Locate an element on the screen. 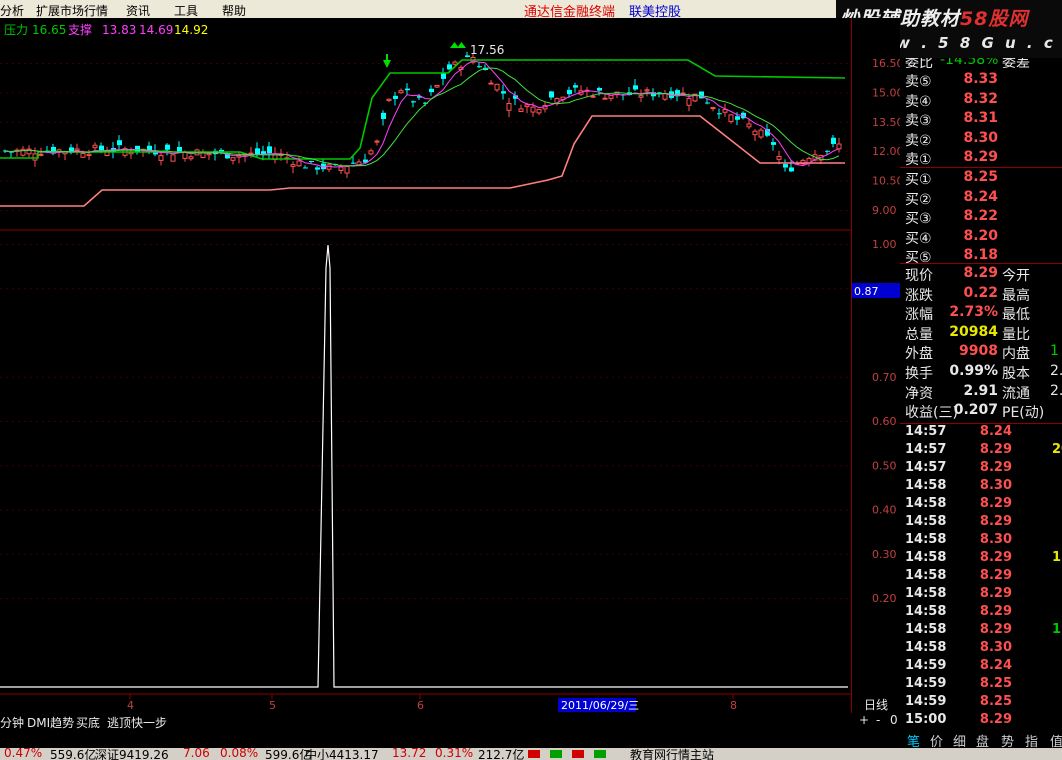 This screenshot has width=1062, height=760. date-cursor-label: 2011/06/29/三 is located at coordinates (600, 705).